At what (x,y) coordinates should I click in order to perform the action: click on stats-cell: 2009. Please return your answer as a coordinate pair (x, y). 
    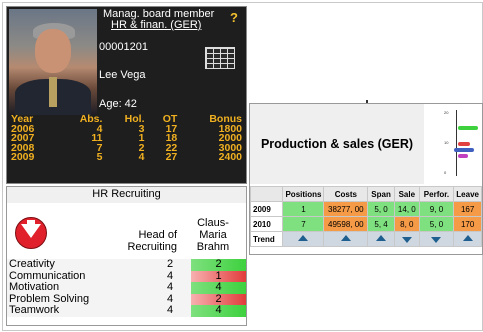
    Looking at the image, I should click on (23, 157).